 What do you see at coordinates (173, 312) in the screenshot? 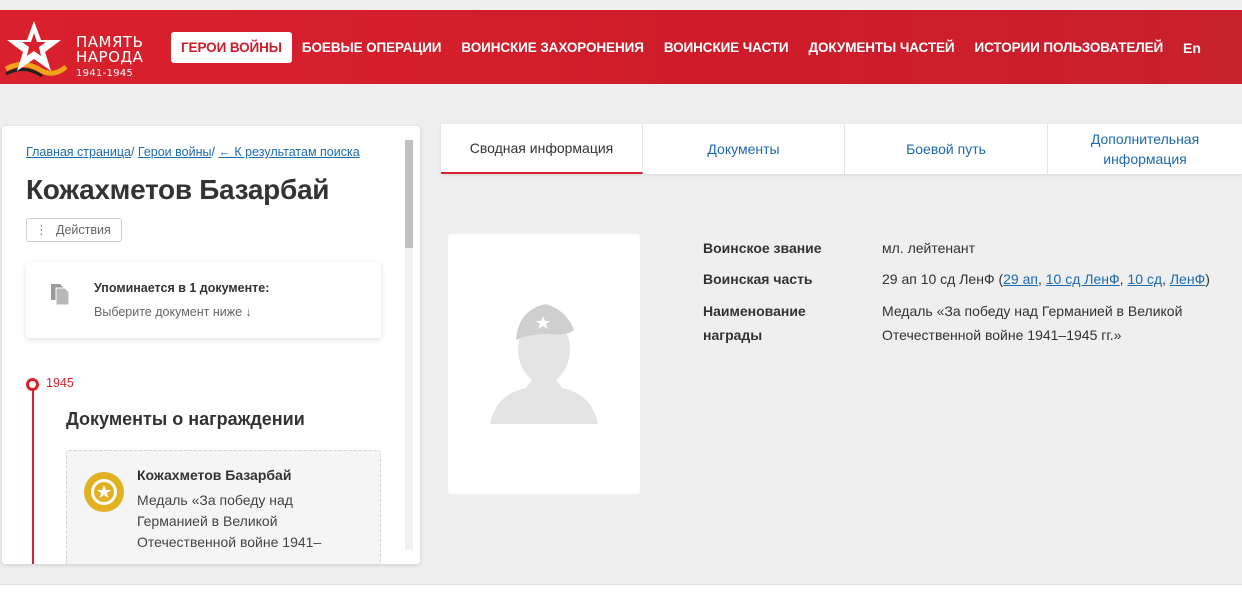
I see `mention-subtitle: Выберите документ ниже ↓` at bounding box center [173, 312].